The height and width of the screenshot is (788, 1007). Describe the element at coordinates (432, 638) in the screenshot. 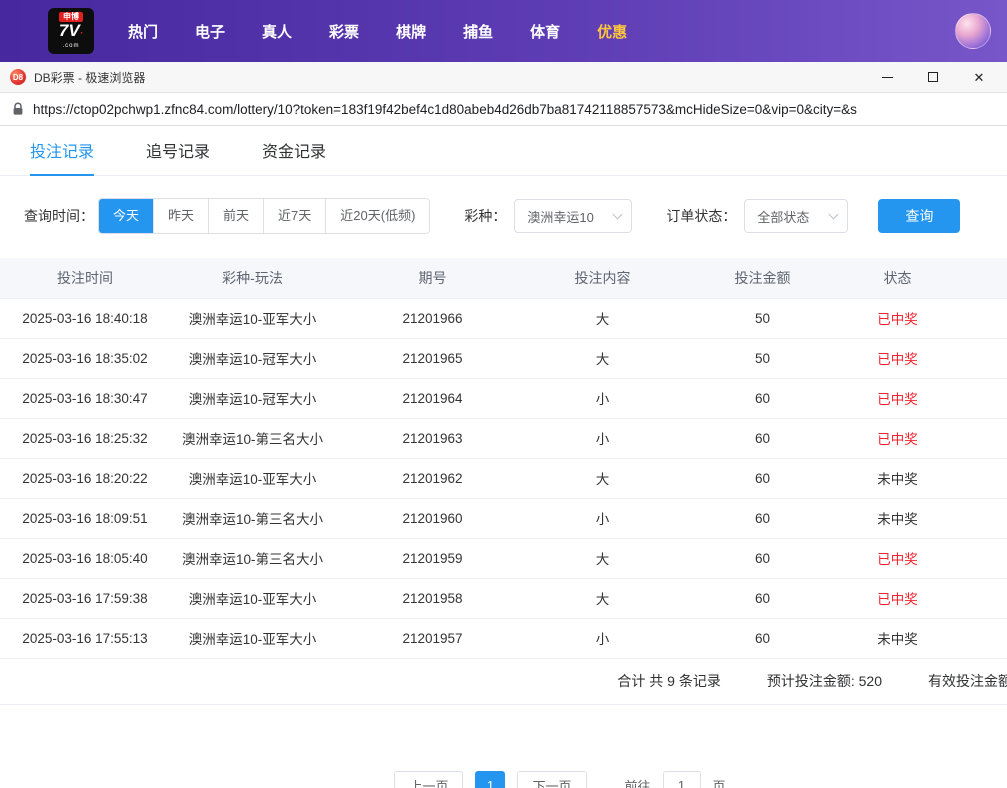

I see `cell-issue-number: 21201957` at that location.